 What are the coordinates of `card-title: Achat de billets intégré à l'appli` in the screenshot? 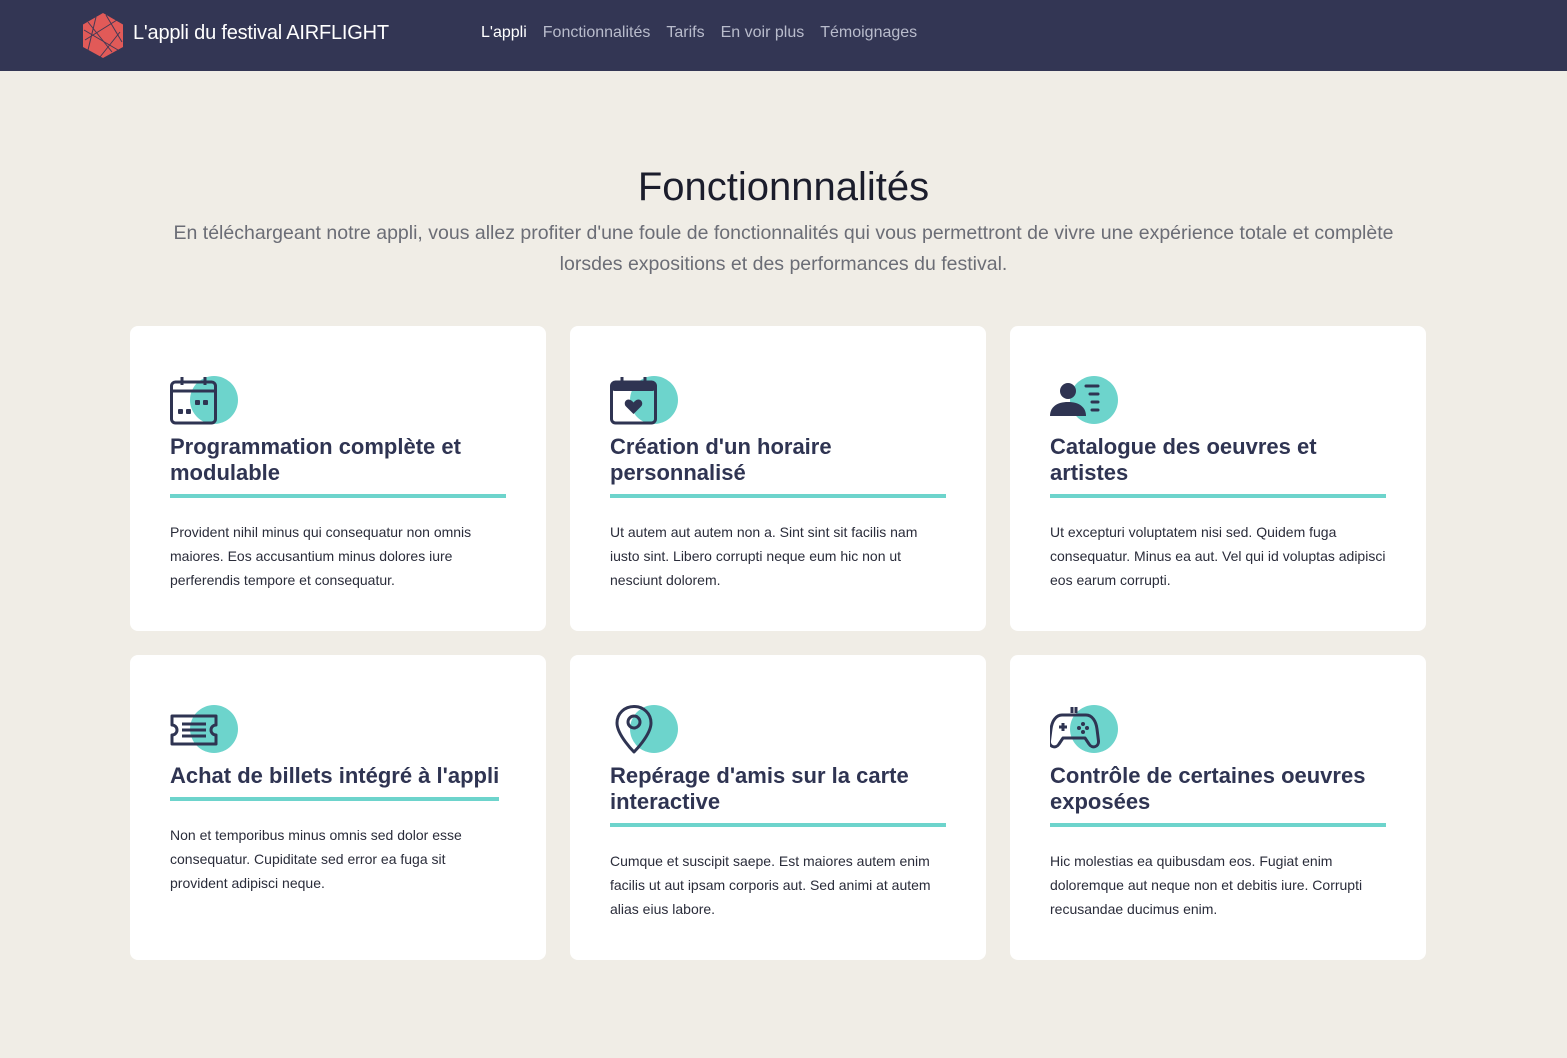 It's located at (335, 782).